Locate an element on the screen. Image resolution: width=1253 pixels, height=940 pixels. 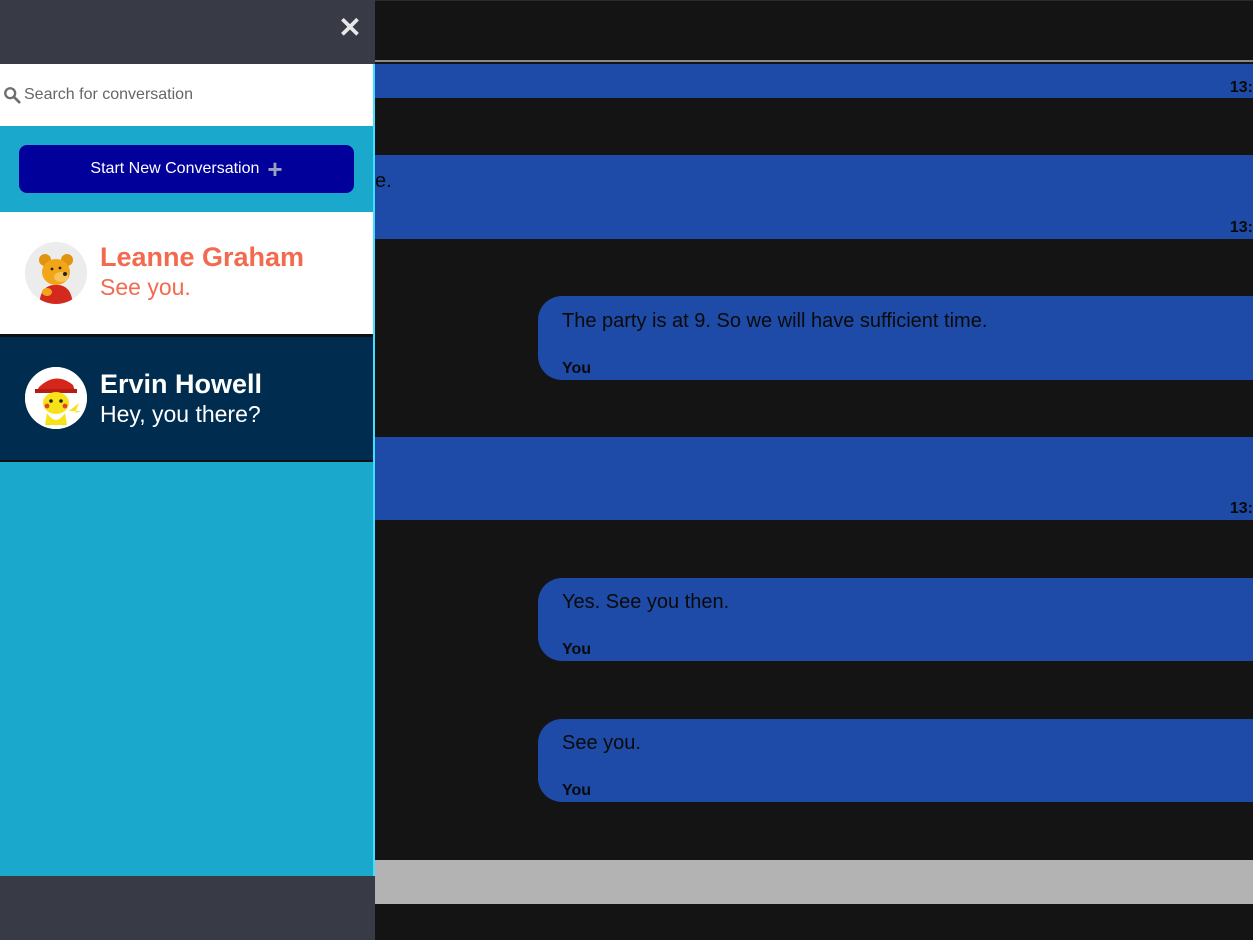
conversation-item: Leanne Graham See you. is located at coordinates (186, 274).